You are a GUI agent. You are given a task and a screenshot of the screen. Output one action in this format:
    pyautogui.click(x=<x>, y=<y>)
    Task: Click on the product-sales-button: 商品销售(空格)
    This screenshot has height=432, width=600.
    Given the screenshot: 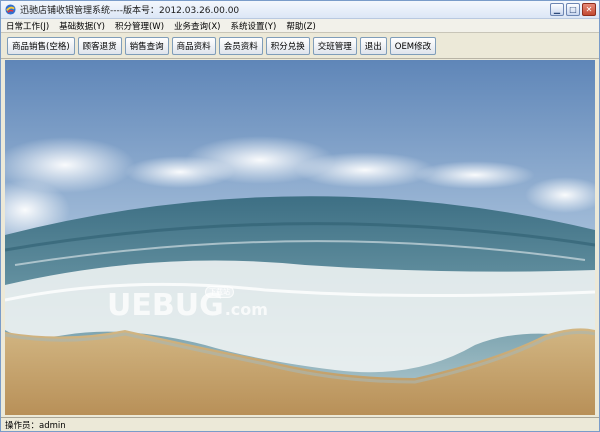 What is the action you would take?
    pyautogui.click(x=41, y=45)
    